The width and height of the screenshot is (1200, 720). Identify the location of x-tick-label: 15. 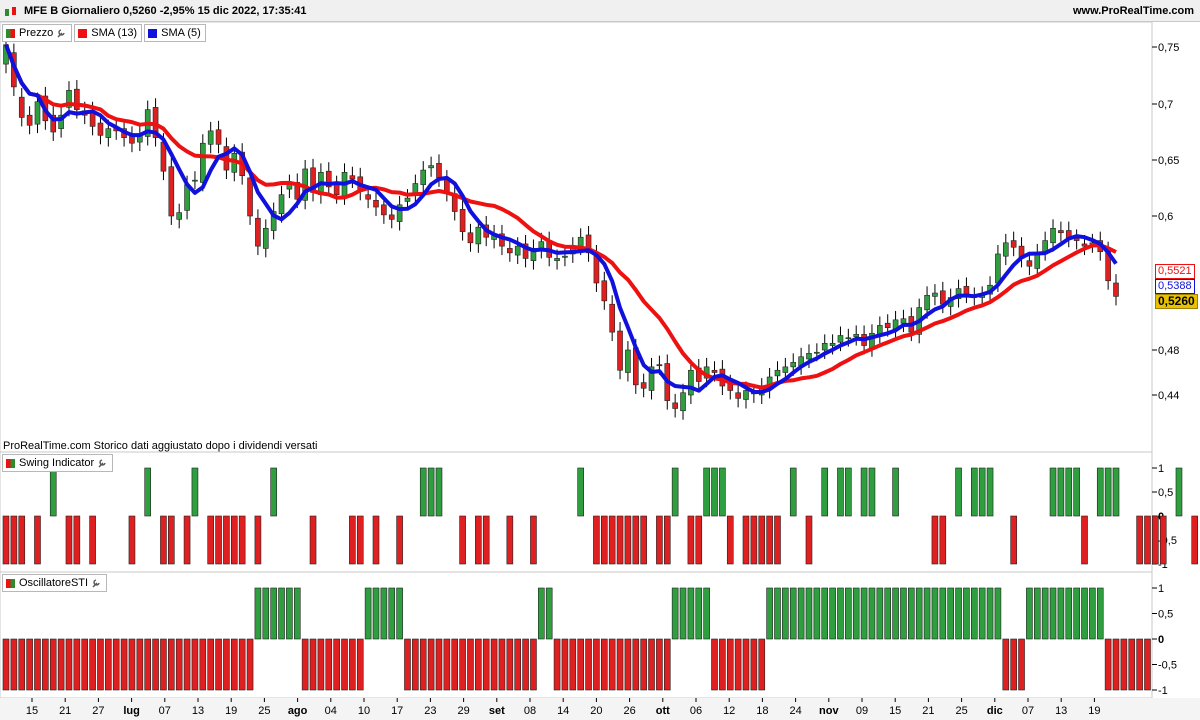
(895, 711).